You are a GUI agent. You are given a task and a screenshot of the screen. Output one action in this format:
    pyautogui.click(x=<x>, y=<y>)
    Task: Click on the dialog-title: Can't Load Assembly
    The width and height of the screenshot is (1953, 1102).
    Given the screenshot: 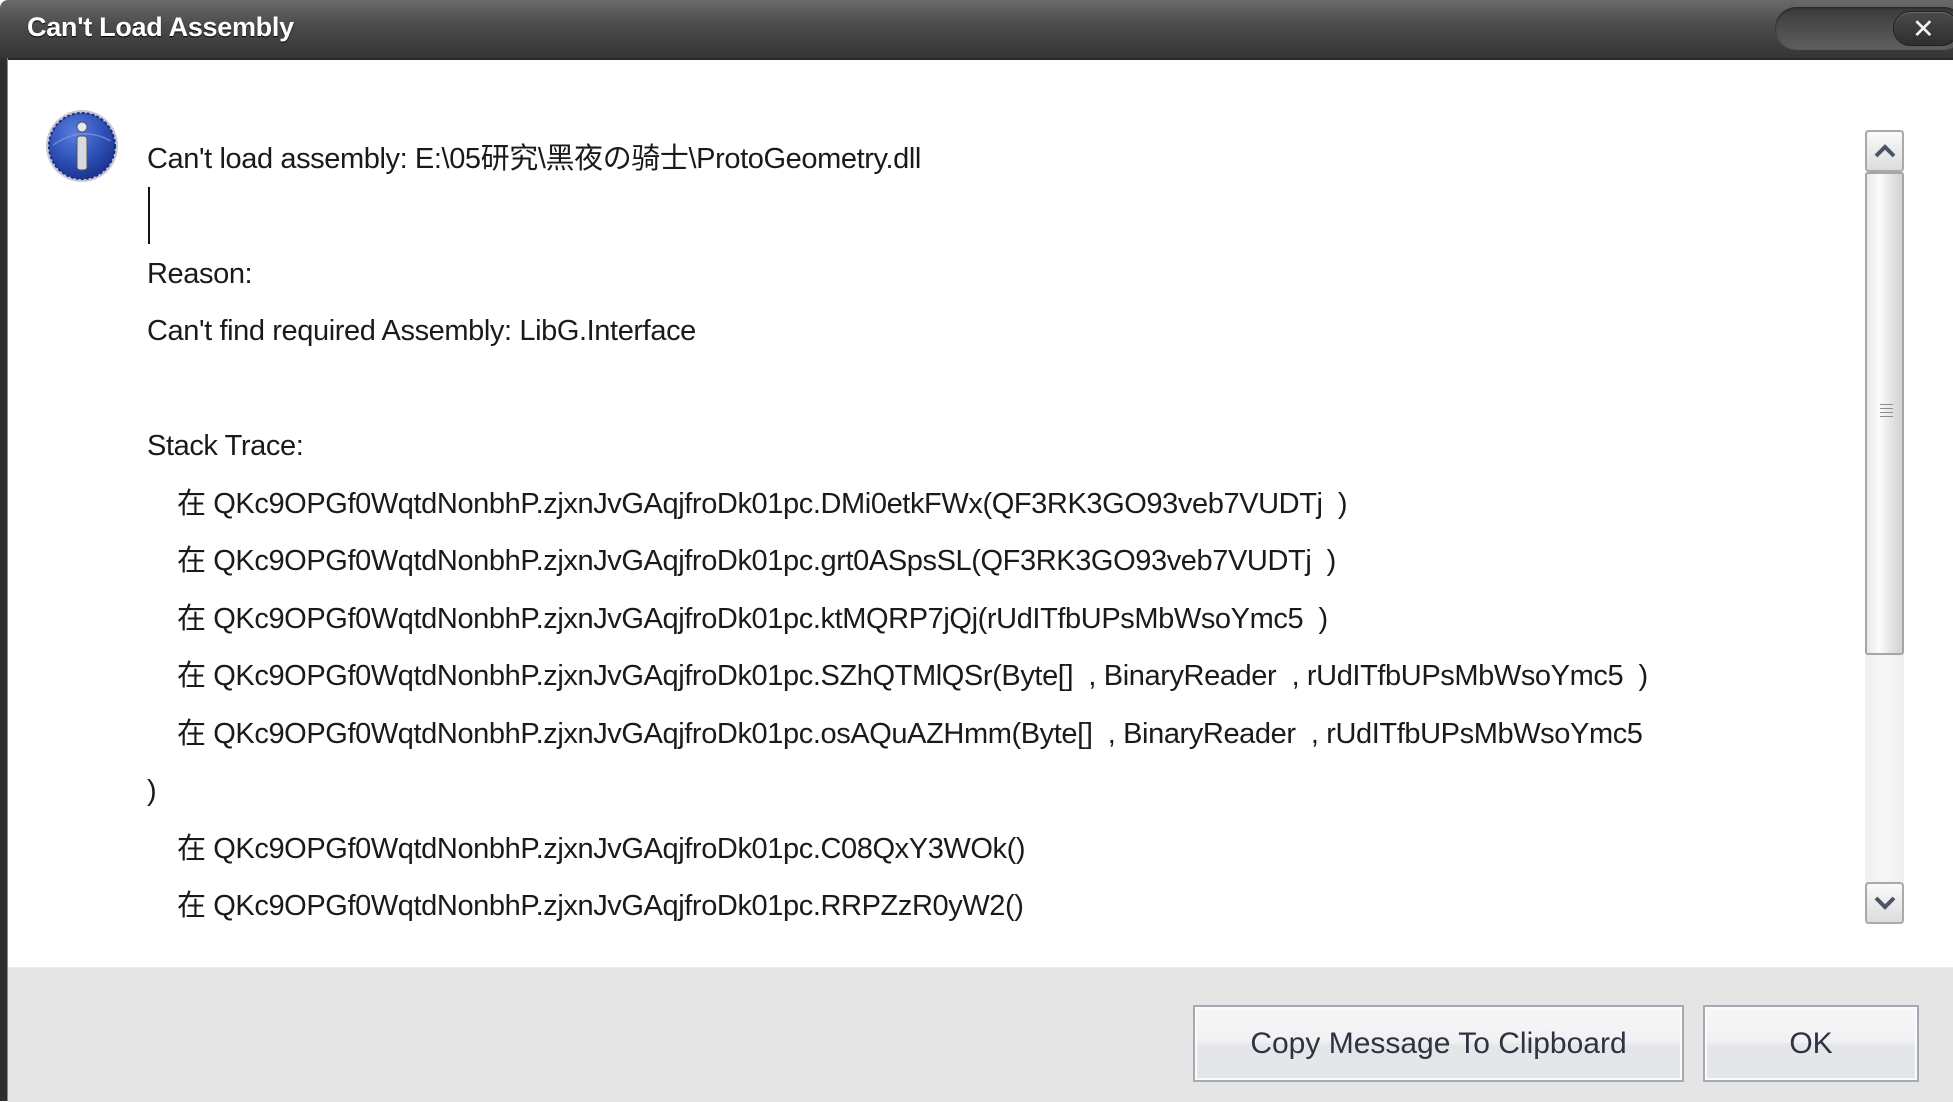 What is the action you would take?
    pyautogui.click(x=160, y=27)
    